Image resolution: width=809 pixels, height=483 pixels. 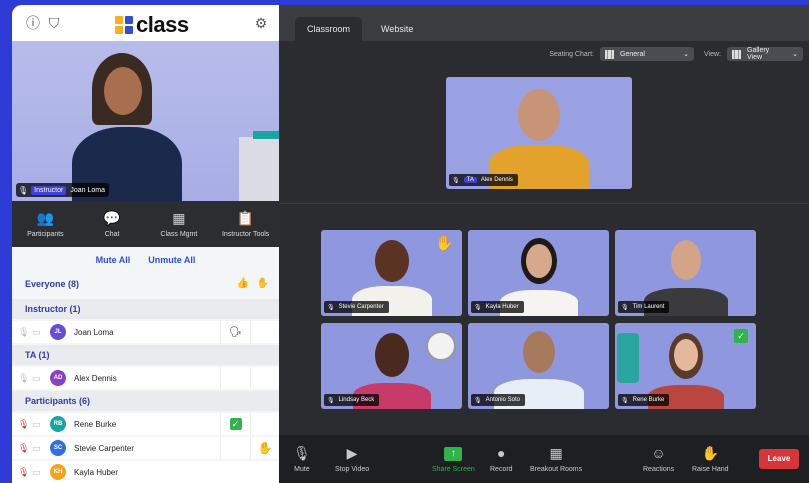 What do you see at coordinates (179, 234) in the screenshot?
I see `tab-label: Class Mgmt` at bounding box center [179, 234].